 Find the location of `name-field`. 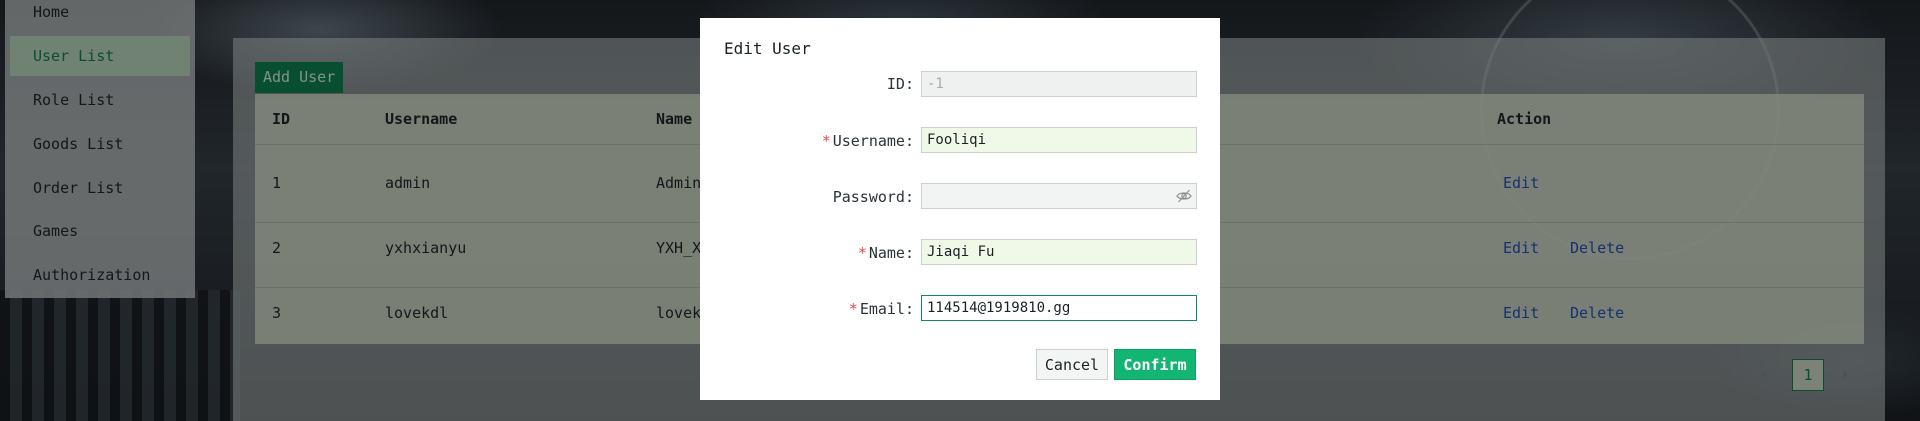

name-field is located at coordinates (1059, 252).